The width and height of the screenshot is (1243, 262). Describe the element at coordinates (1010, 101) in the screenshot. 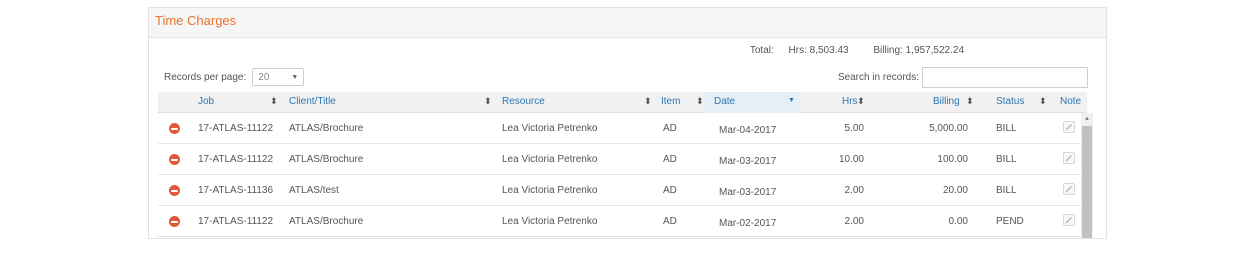

I see `column-header-status: Status` at that location.